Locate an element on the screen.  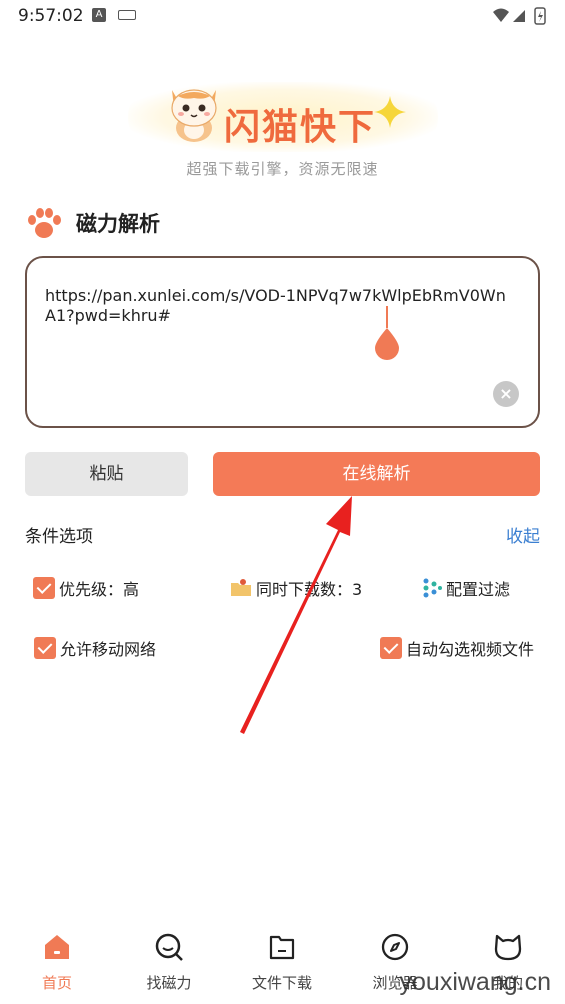
status-time: 9:57:02 is located at coordinates (51, 16).